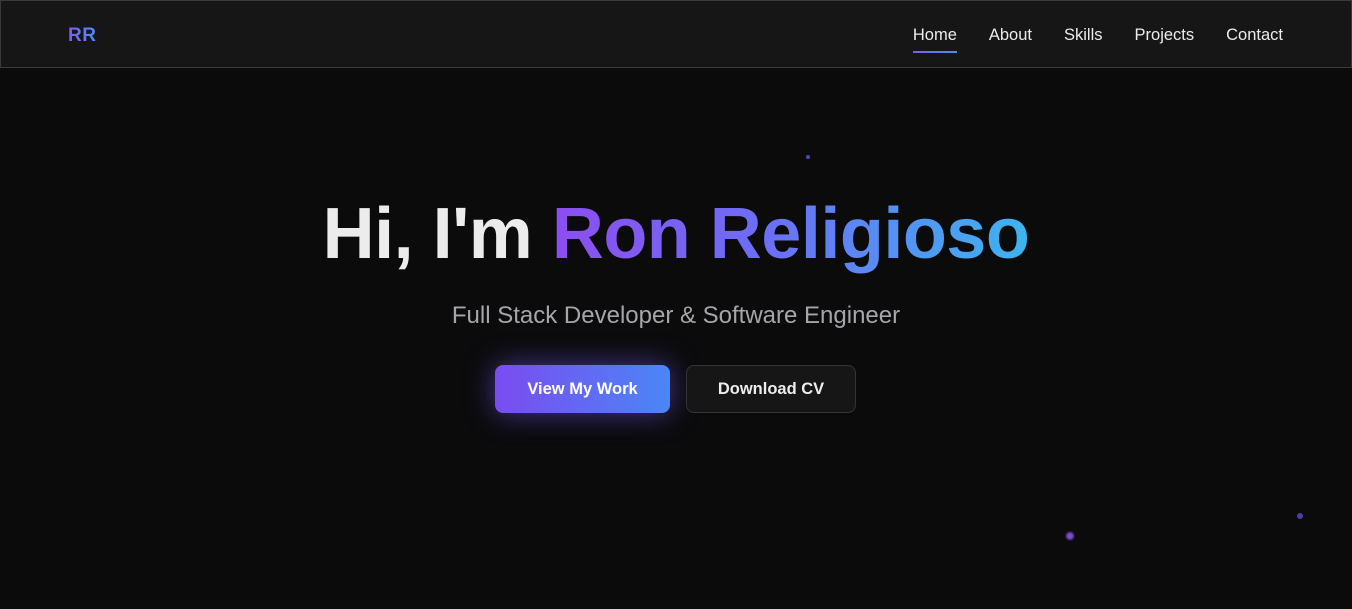  Describe the element at coordinates (790, 234) in the screenshot. I see `hero-name: Ron Religioso` at that location.